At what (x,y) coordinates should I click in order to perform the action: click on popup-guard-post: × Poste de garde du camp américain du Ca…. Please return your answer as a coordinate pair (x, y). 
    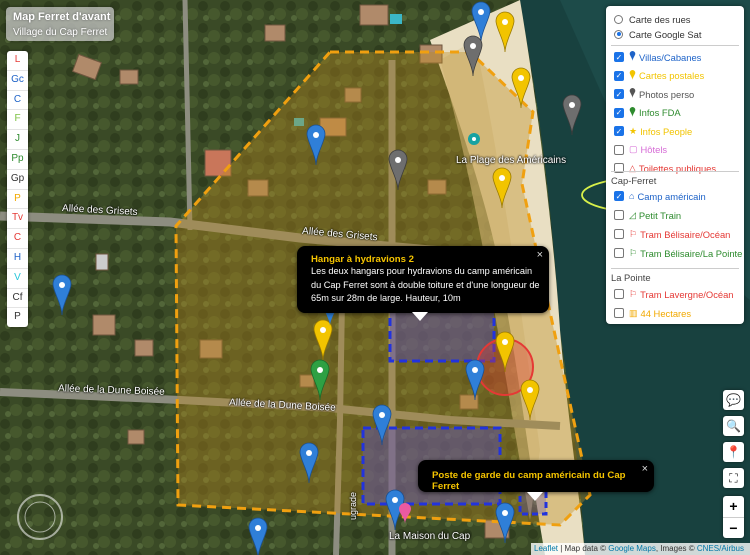
    Looking at the image, I should click on (536, 476).